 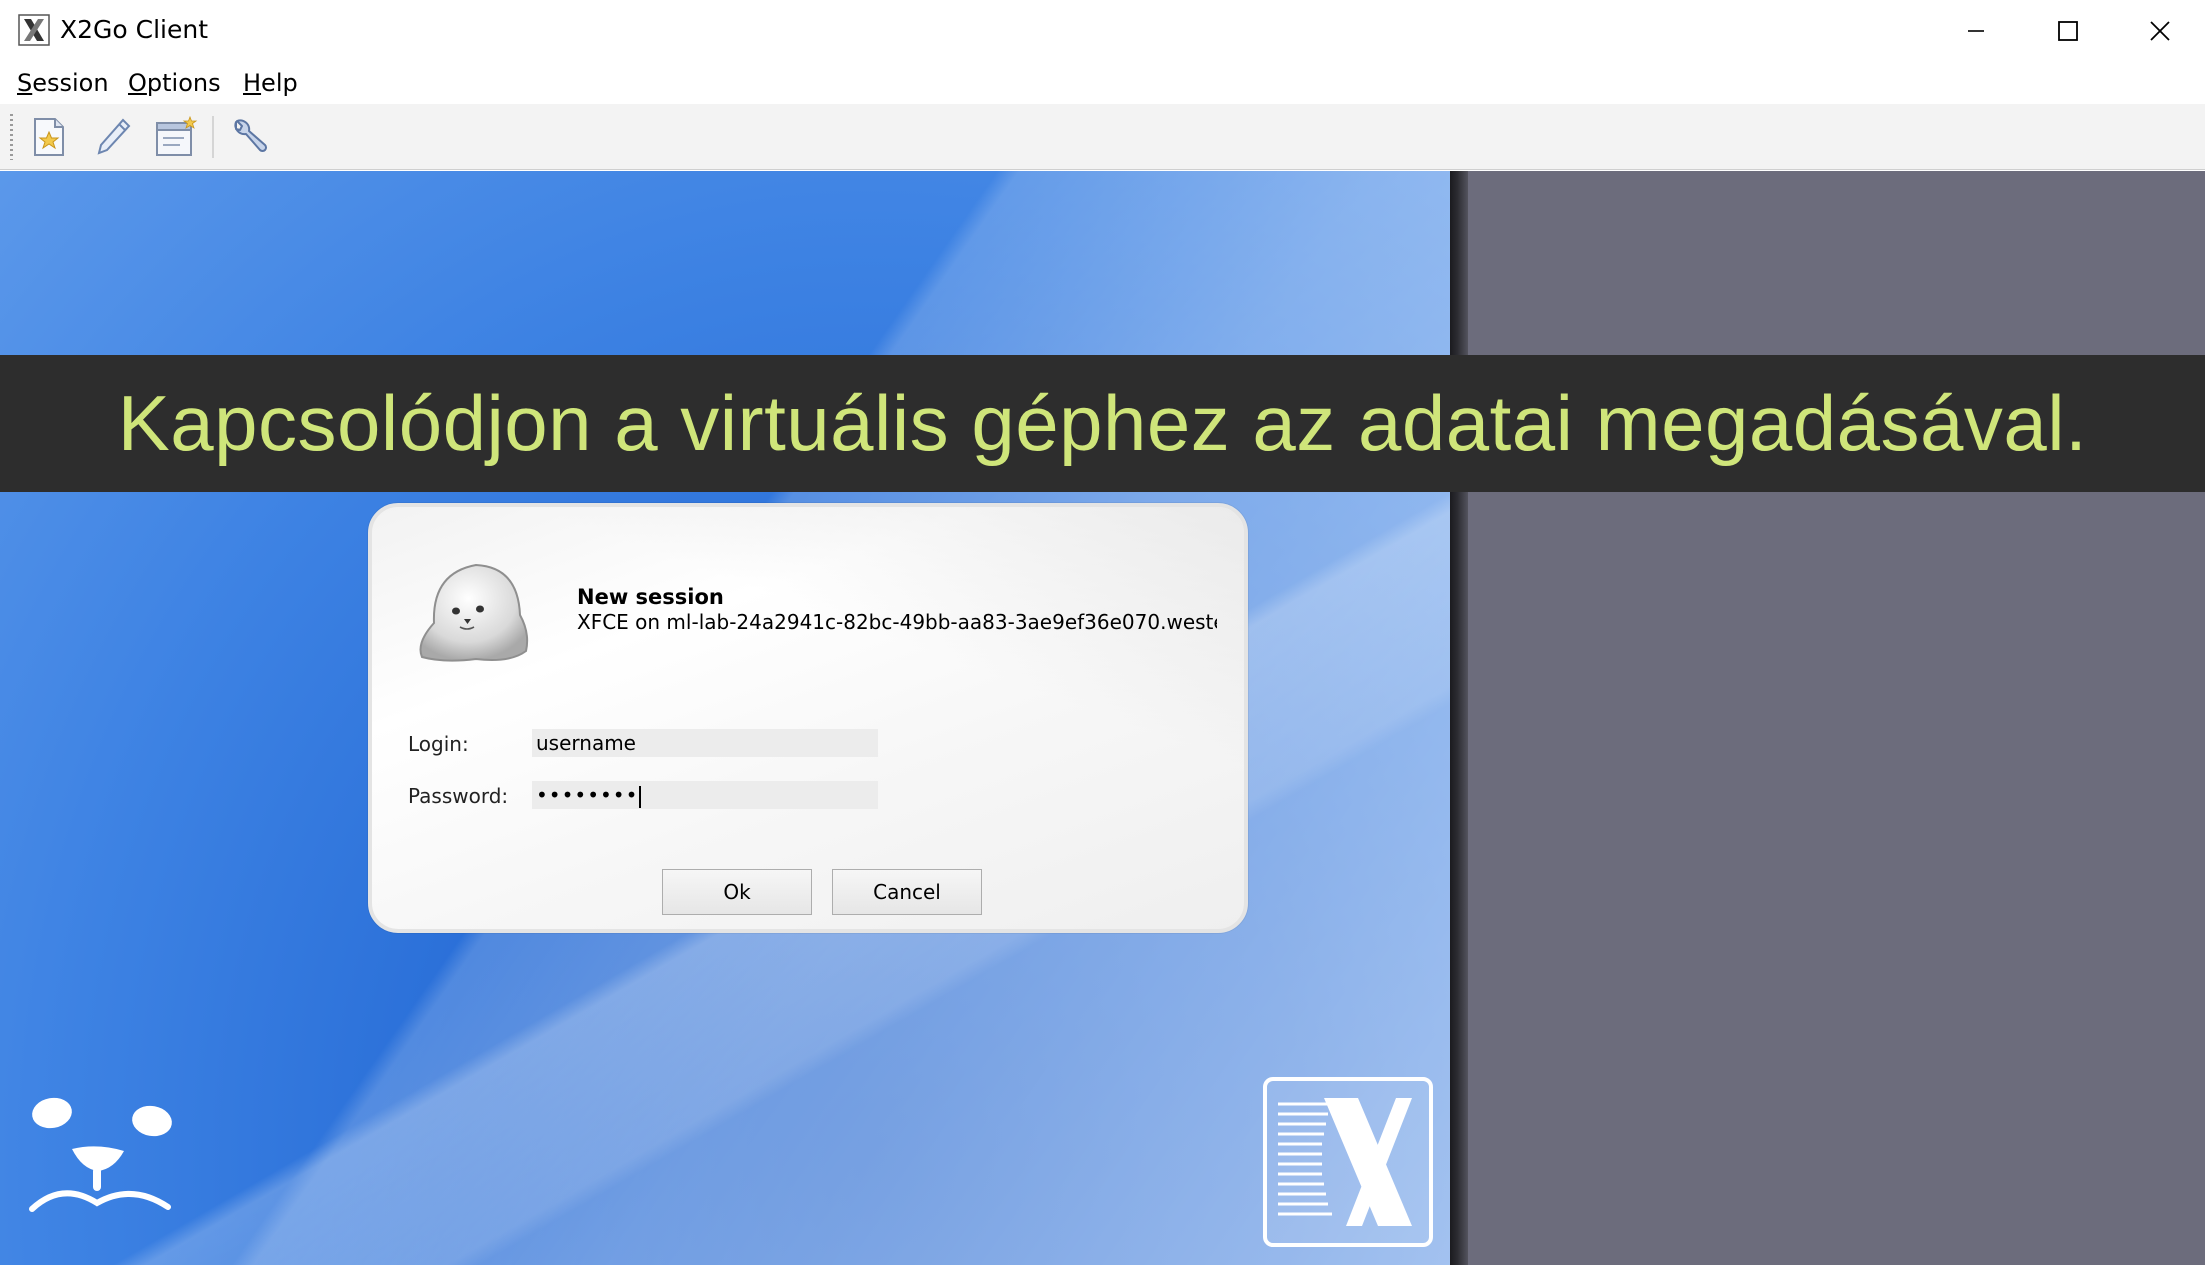 I want to click on window-title: X2Go Client, so click(x=134, y=29).